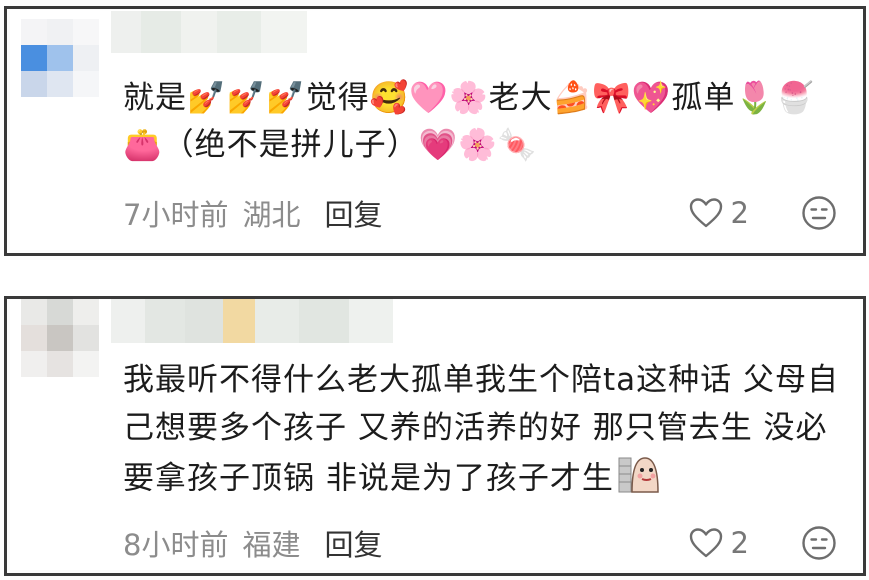 The width and height of the screenshot is (869, 580). Describe the element at coordinates (176, 215) in the screenshot. I see `comment-time: 7小时前` at that location.